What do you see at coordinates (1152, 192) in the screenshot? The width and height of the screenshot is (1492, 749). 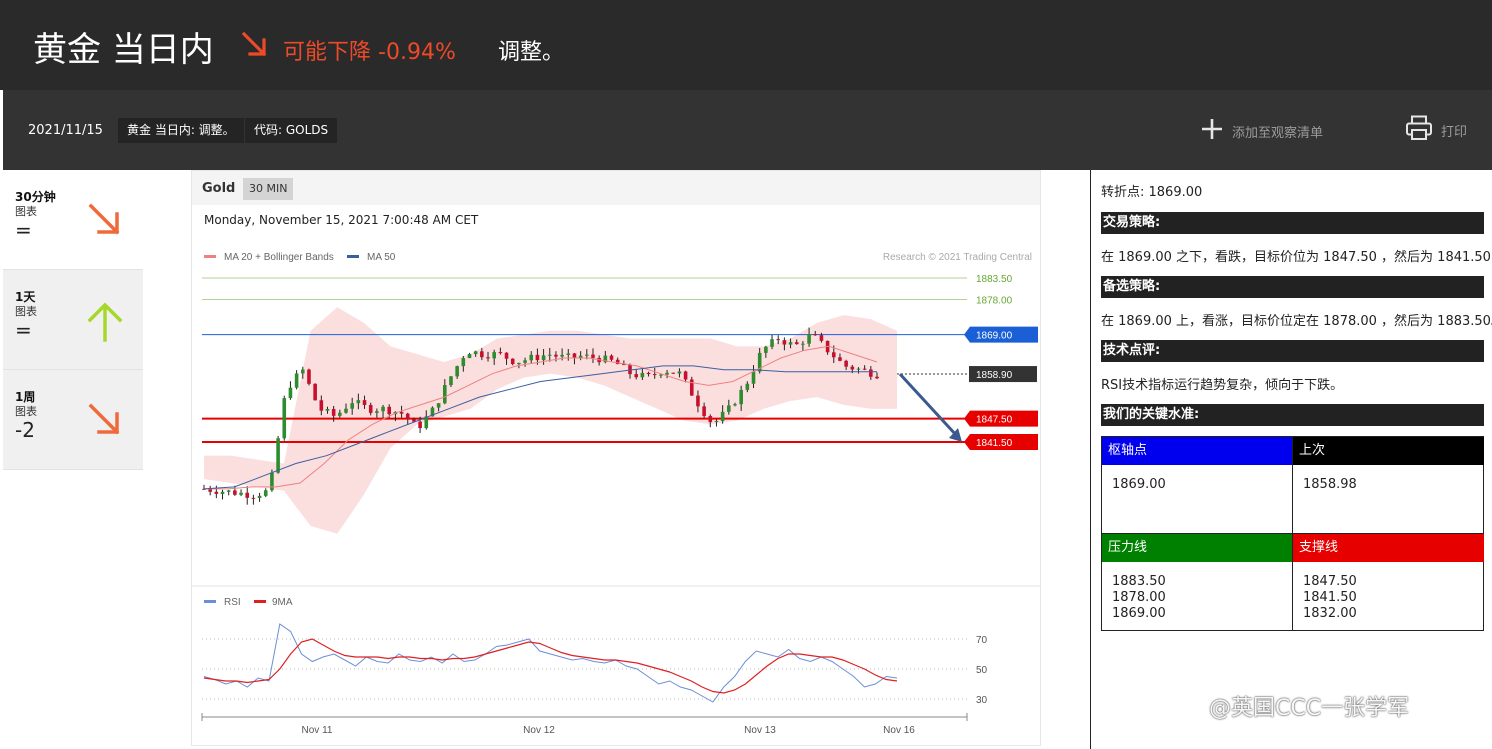 I see `pivot-point: 转折点: 1869.00` at bounding box center [1152, 192].